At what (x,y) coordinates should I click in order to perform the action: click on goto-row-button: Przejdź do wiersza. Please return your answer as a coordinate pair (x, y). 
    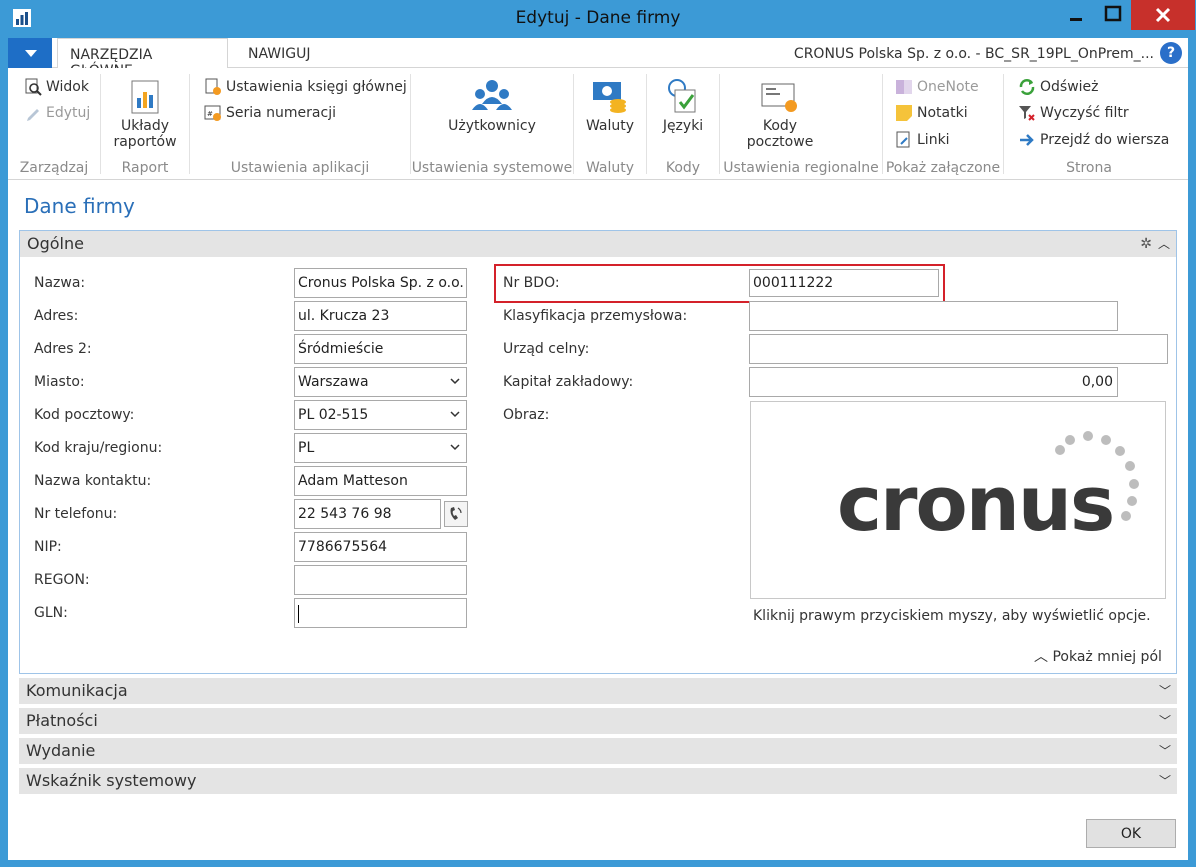
    Looking at the image, I should click on (1093, 140).